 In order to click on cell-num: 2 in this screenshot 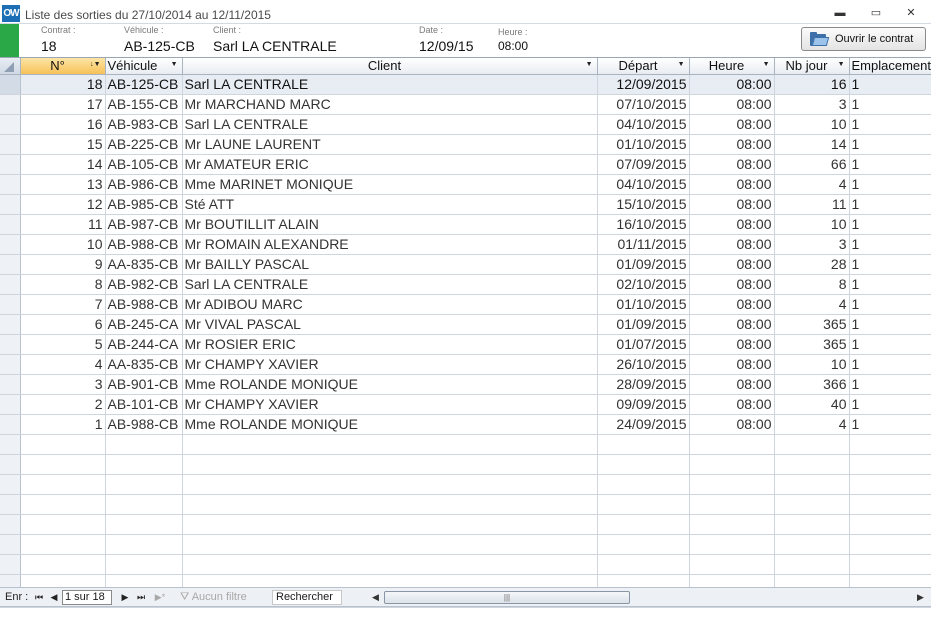, I will do `click(63, 404)`.